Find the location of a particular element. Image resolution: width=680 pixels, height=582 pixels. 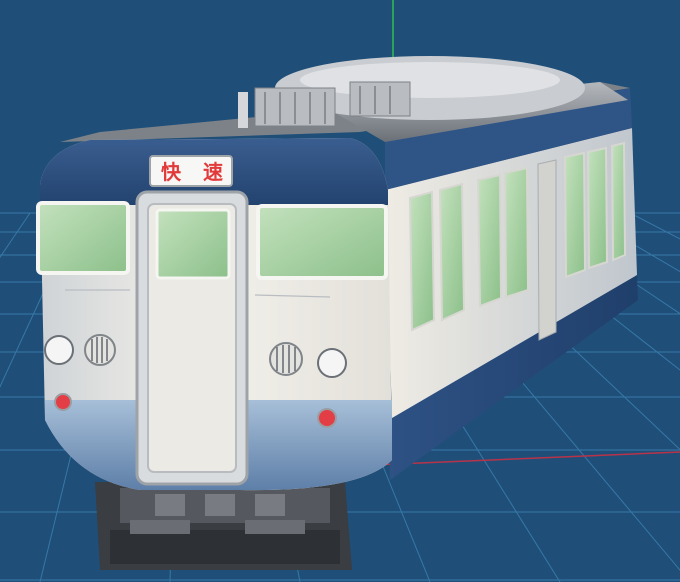

door-window is located at coordinates (193, 244).